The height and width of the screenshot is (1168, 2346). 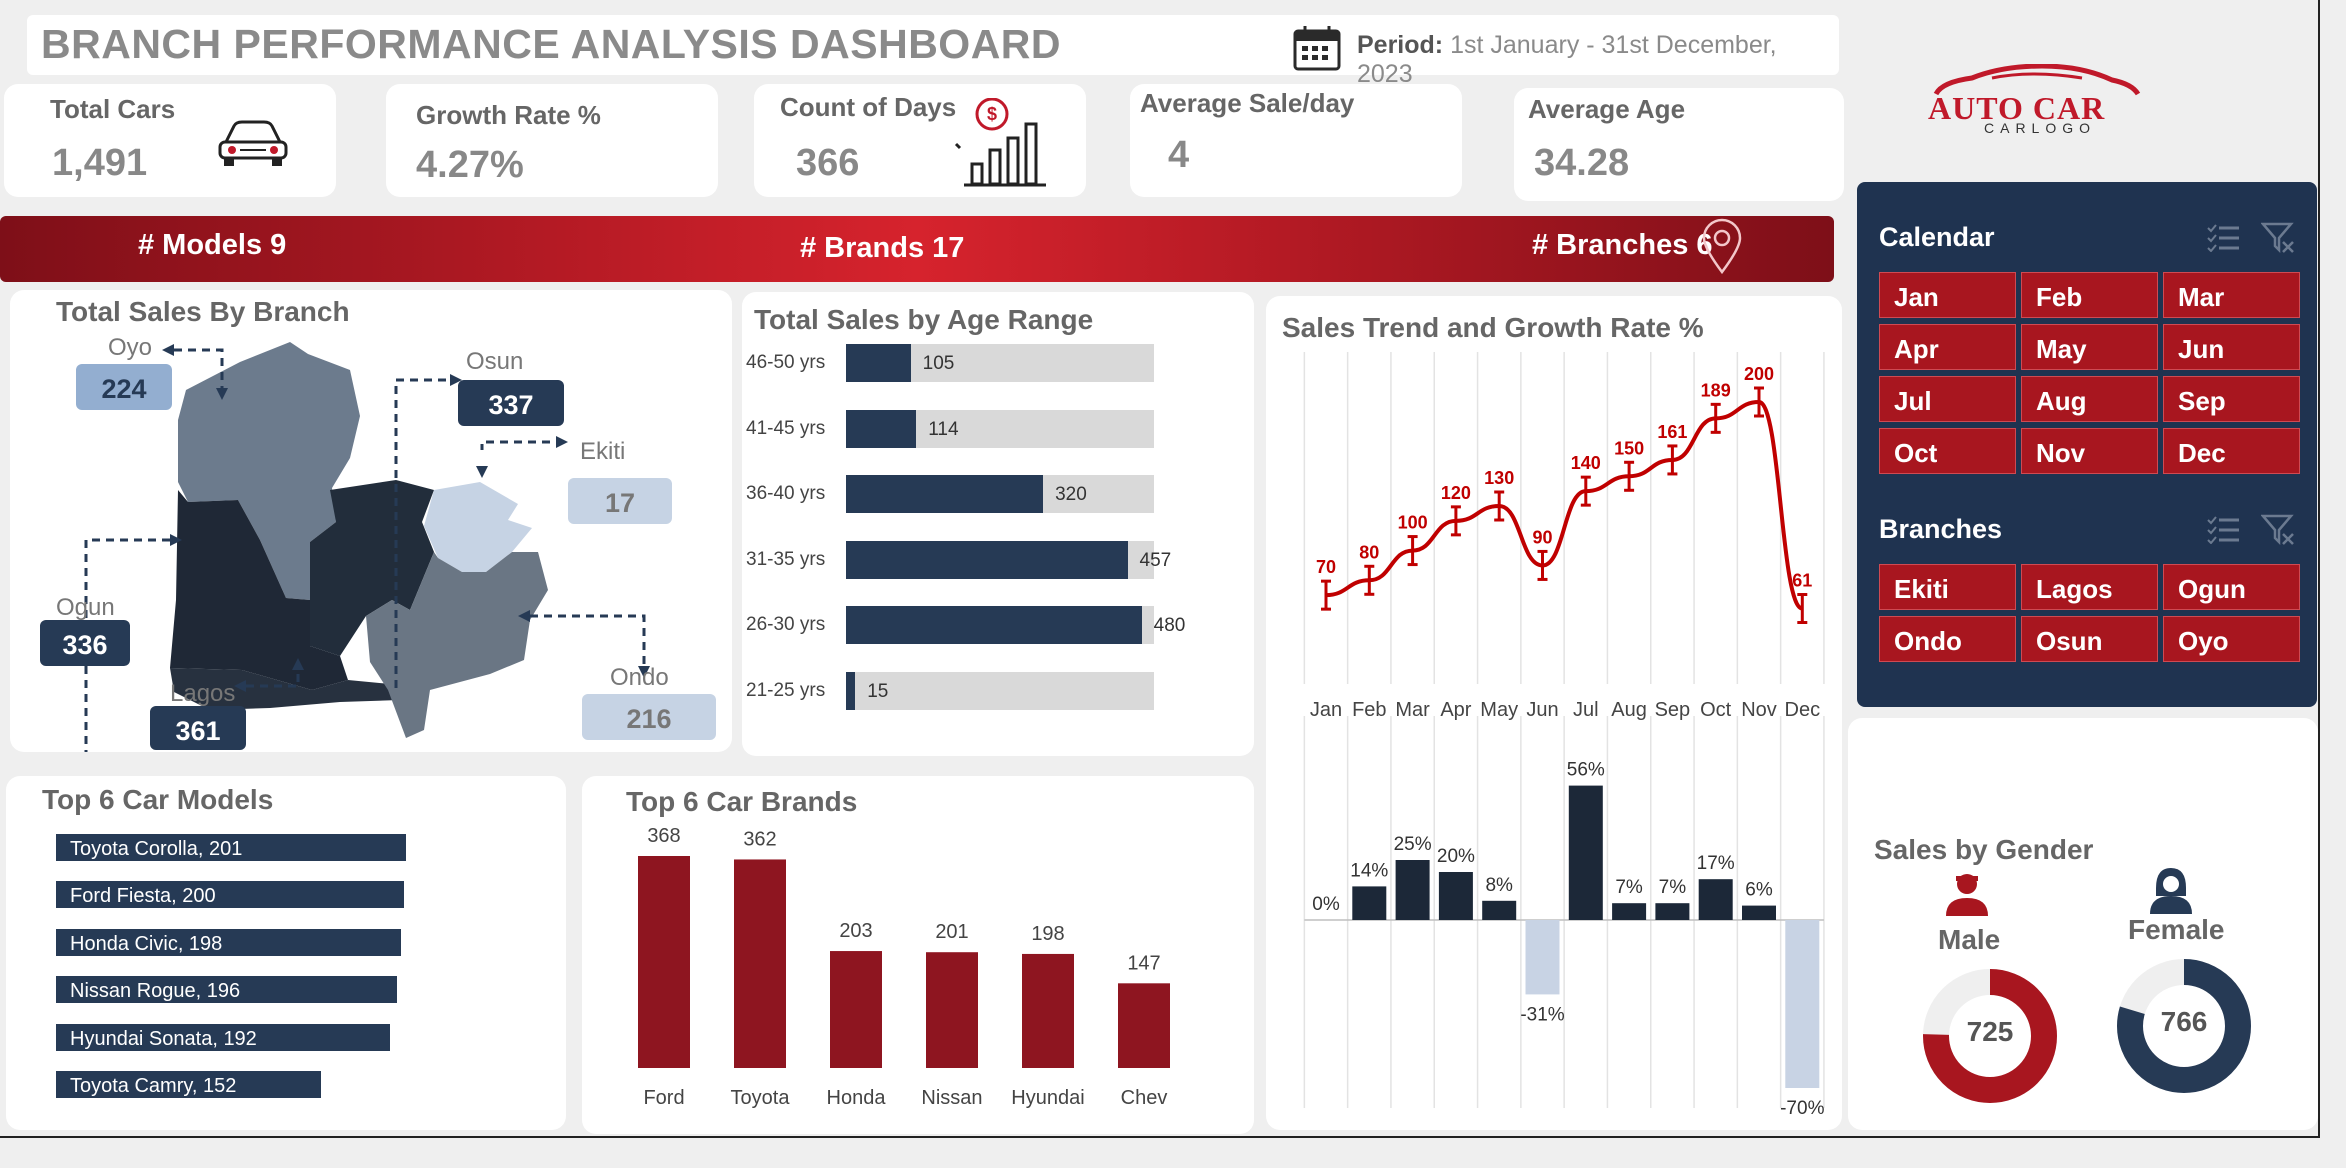 I want to click on ogun-label: Ogun, so click(x=85, y=607).